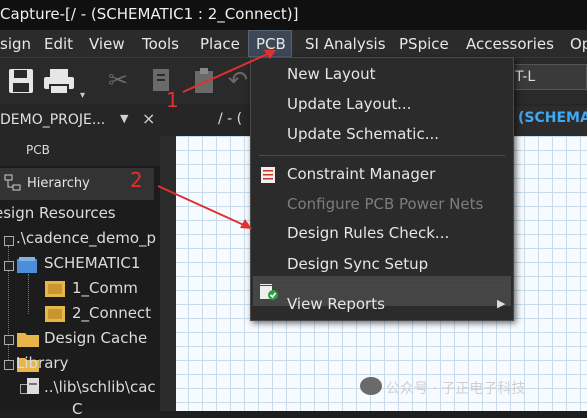  What do you see at coordinates (371, 386) in the screenshot?
I see `wechat-icon` at bounding box center [371, 386].